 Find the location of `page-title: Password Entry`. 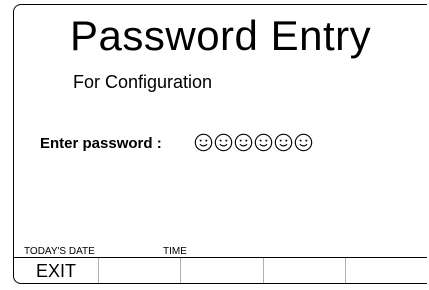

page-title: Password Entry is located at coordinates (221, 35).